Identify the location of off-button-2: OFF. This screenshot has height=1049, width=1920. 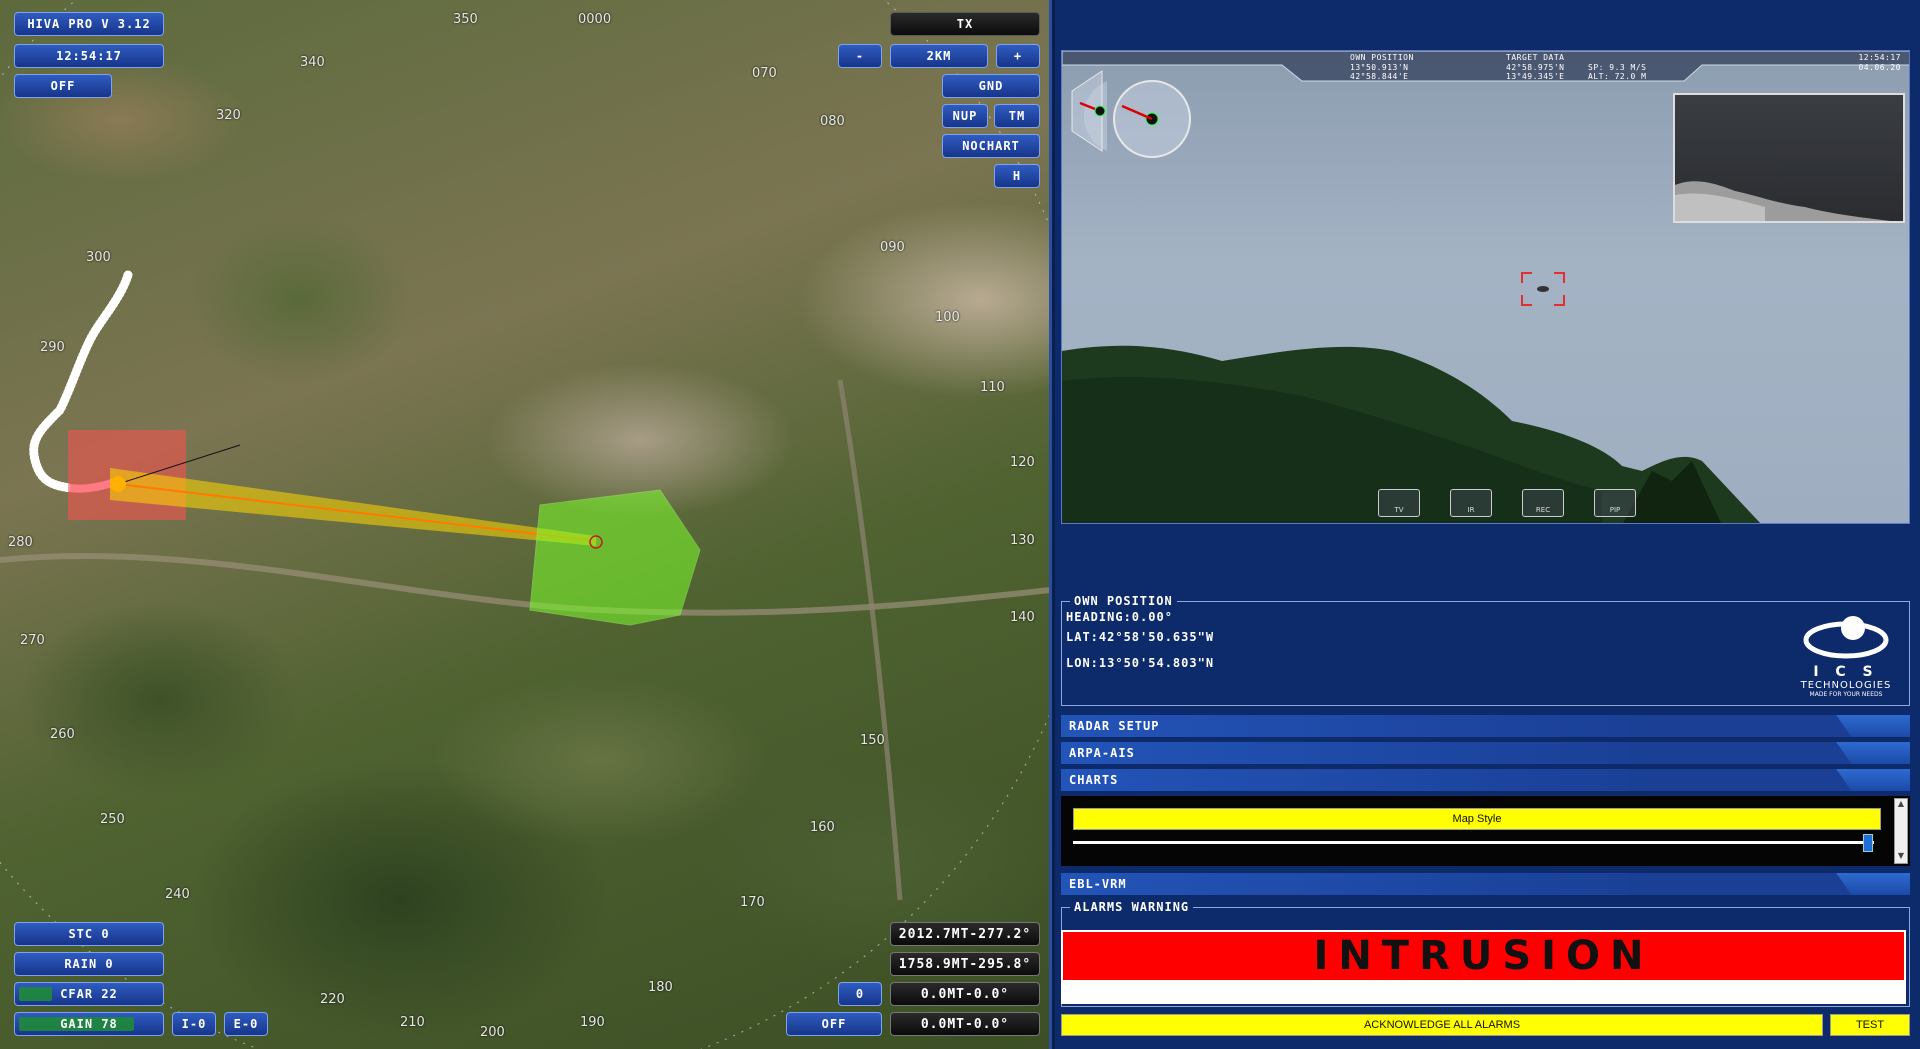
(834, 1024).